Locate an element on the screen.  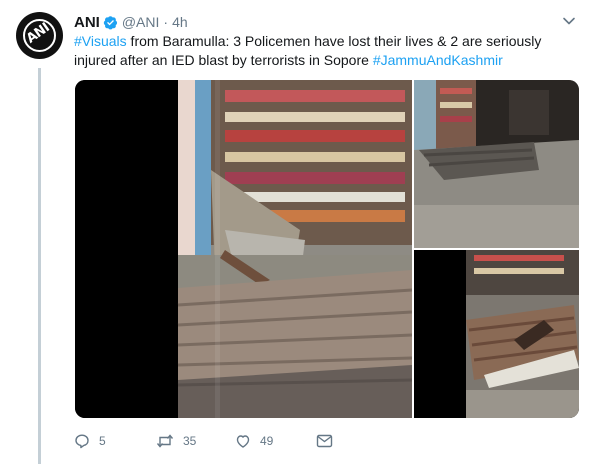
tweet-actions: 5 35 49 is located at coordinates (203, 441).